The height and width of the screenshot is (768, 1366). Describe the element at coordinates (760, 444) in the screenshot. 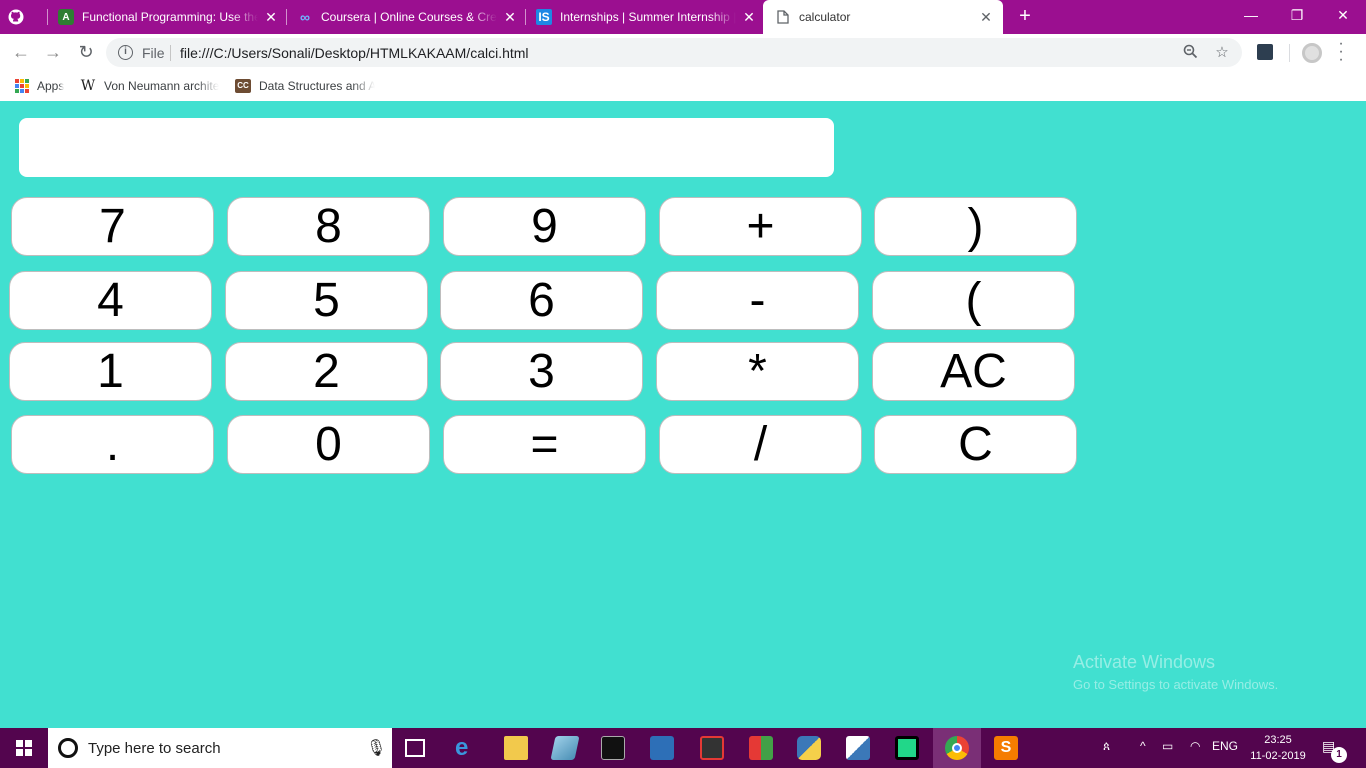

I see `key-divide: /` at that location.